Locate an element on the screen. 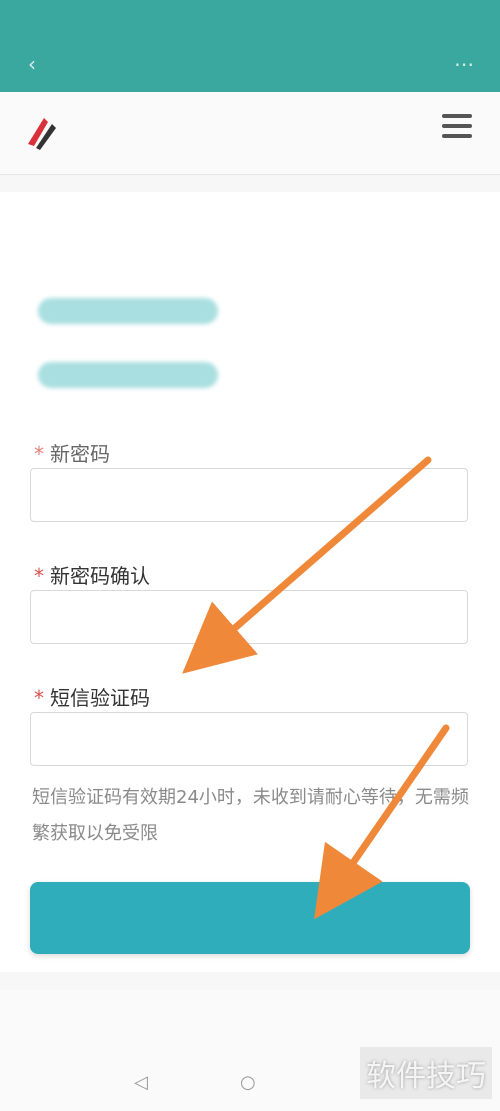  sms-code-input is located at coordinates (249, 739).